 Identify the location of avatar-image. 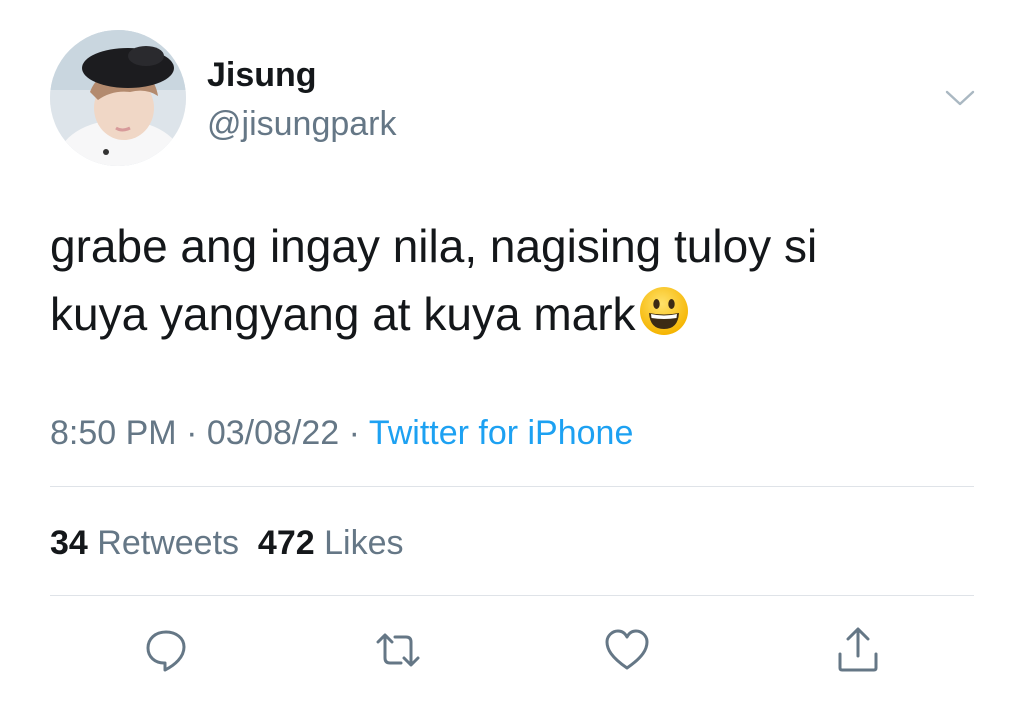
(118, 98).